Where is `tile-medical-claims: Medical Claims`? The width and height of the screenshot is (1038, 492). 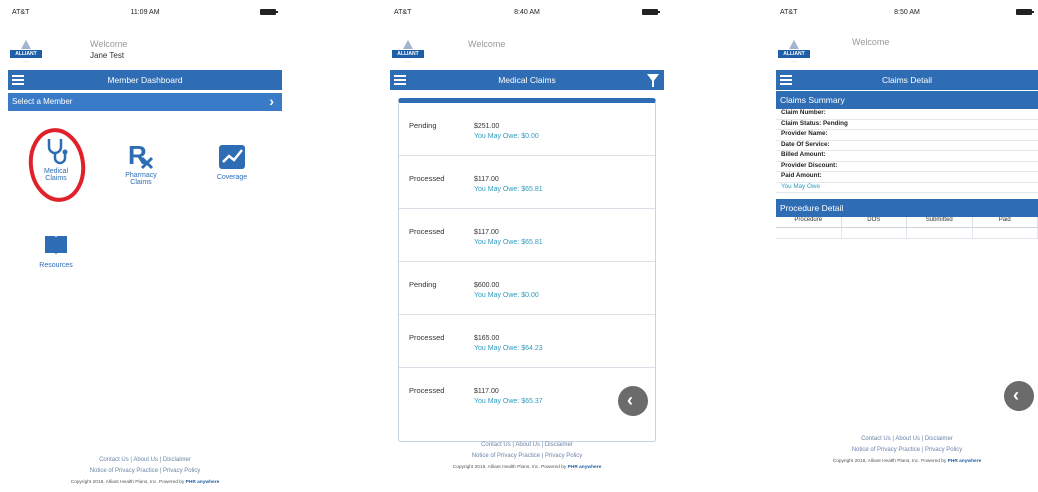
tile-medical-claims: Medical Claims is located at coordinates (56, 165).